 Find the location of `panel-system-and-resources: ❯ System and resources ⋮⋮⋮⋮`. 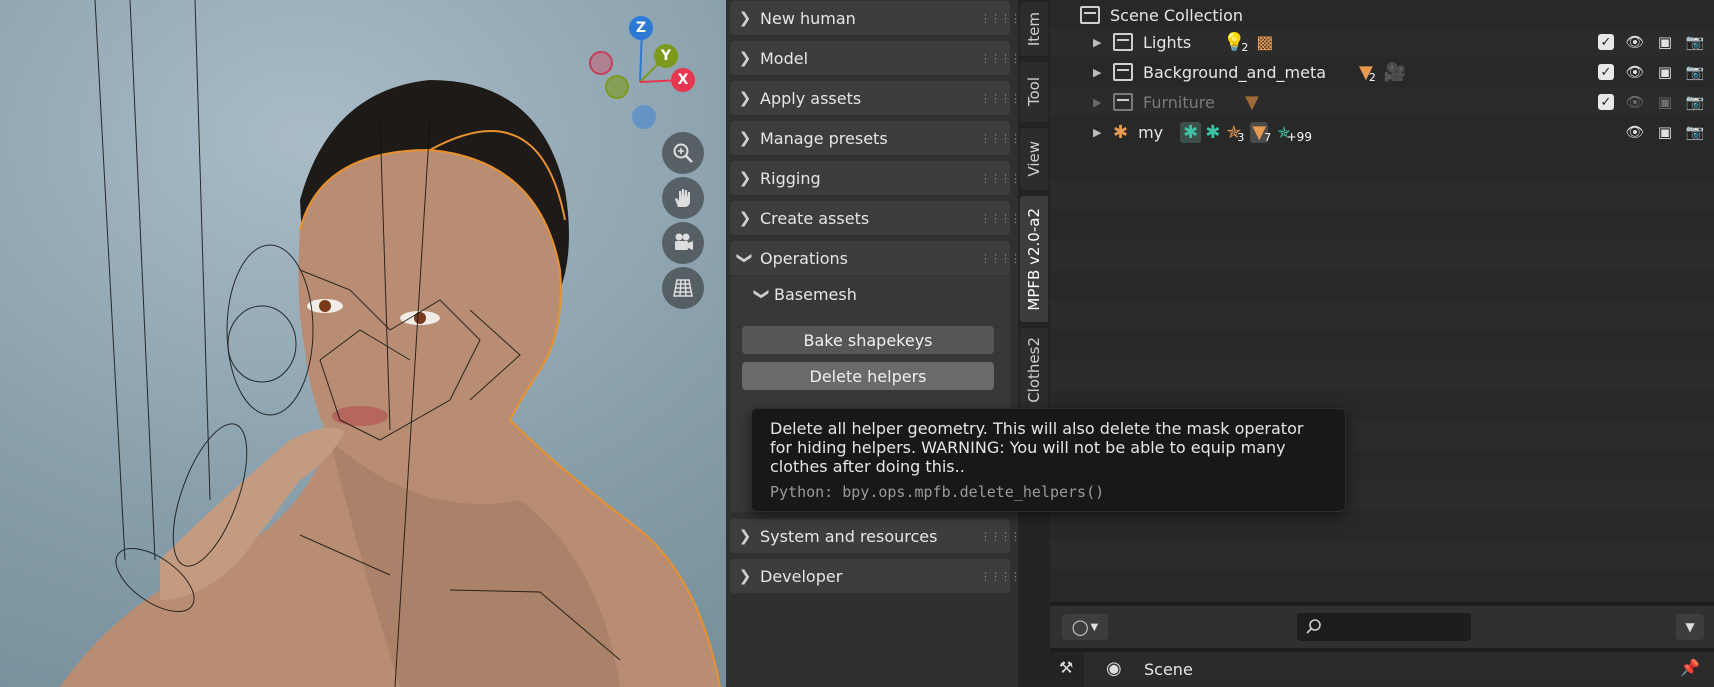

panel-system-and-resources: ❯ System and resources ⋮⋮⋮⋮ is located at coordinates (874, 536).